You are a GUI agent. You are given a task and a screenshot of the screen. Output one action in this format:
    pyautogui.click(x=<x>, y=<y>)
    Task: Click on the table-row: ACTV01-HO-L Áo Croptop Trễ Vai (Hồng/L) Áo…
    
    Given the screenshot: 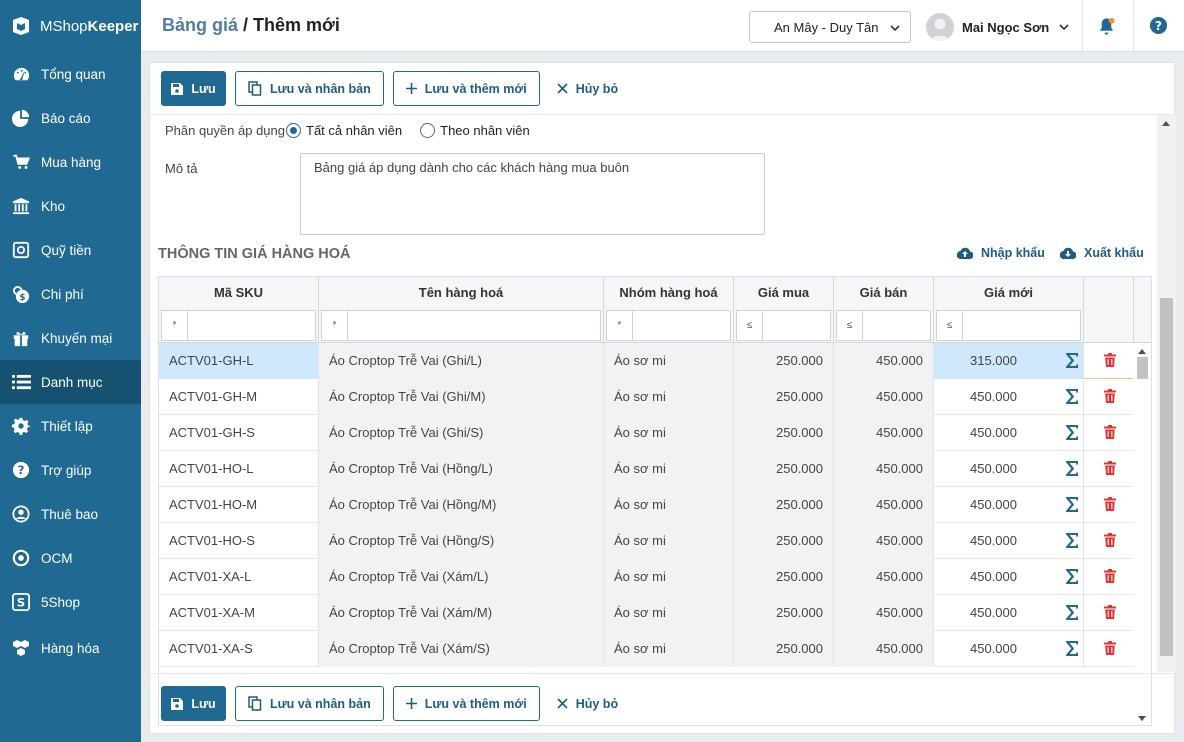 What is the action you would take?
    pyautogui.click(x=655, y=469)
    